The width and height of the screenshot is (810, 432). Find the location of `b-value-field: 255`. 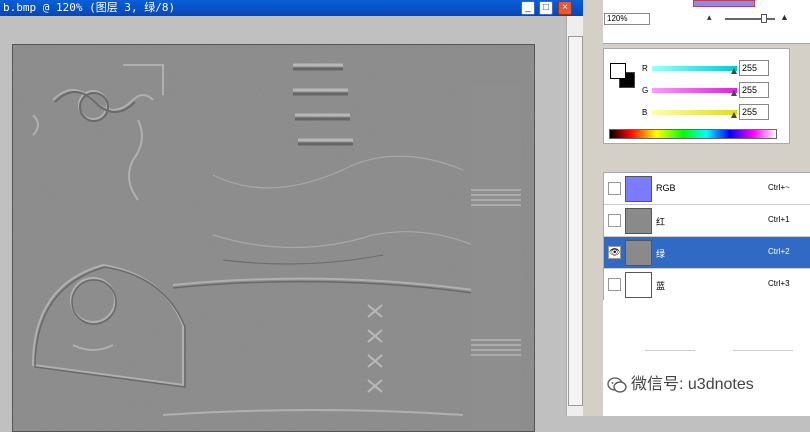

b-value-field: 255 is located at coordinates (754, 112).